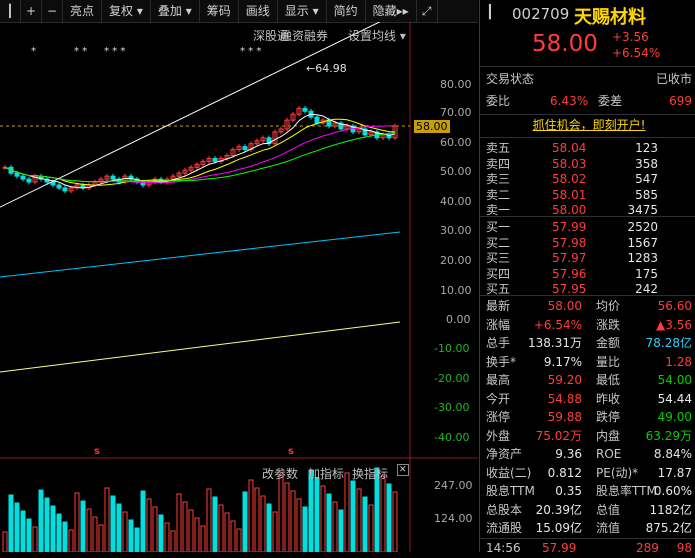 Image resolution: width=695 pixels, height=558 pixels. What do you see at coordinates (326, 473) in the screenshot?
I see `add-indicator-link: 加指标` at bounding box center [326, 473].